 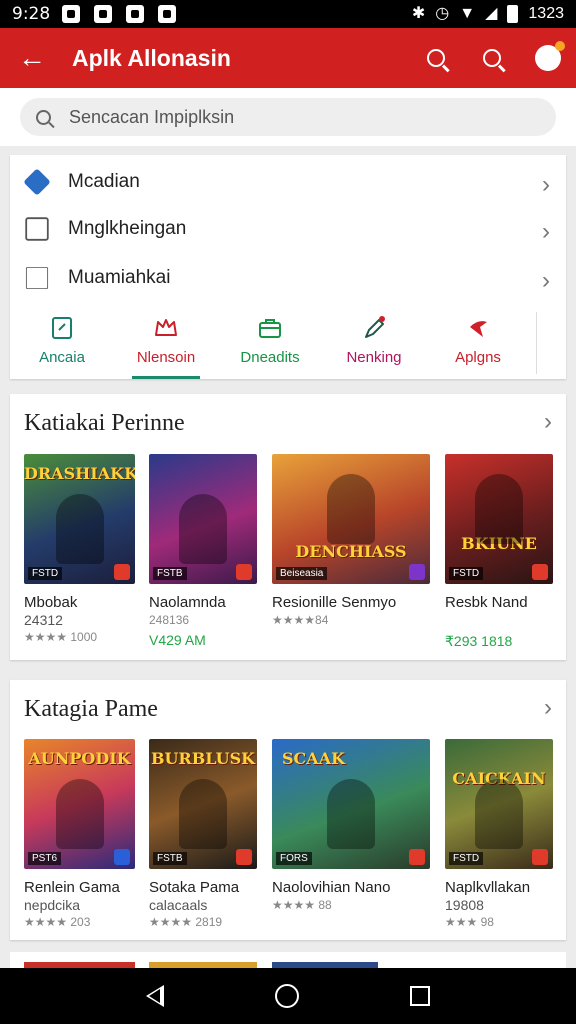 I want to click on game-name: Mbobak, so click(x=51, y=602).